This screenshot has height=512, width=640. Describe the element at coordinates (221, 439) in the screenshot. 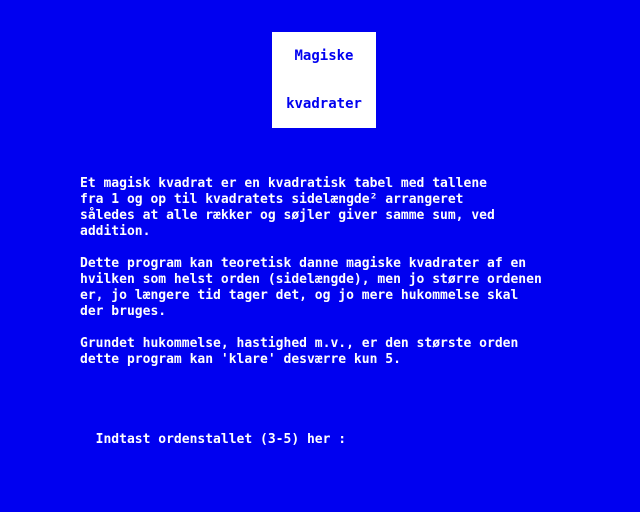

I see `order-prompt-label: Indtast ordenstallet (3-5) her :` at that location.